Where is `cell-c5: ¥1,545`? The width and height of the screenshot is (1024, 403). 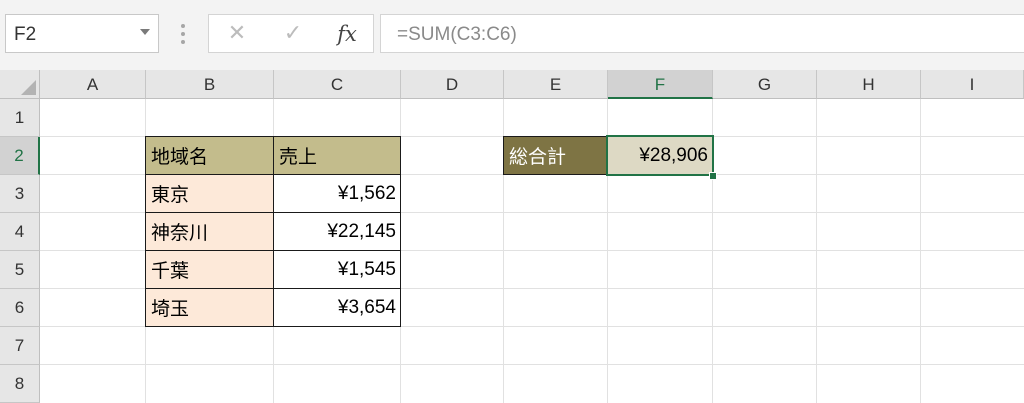 cell-c5: ¥1,545 is located at coordinates (337, 269).